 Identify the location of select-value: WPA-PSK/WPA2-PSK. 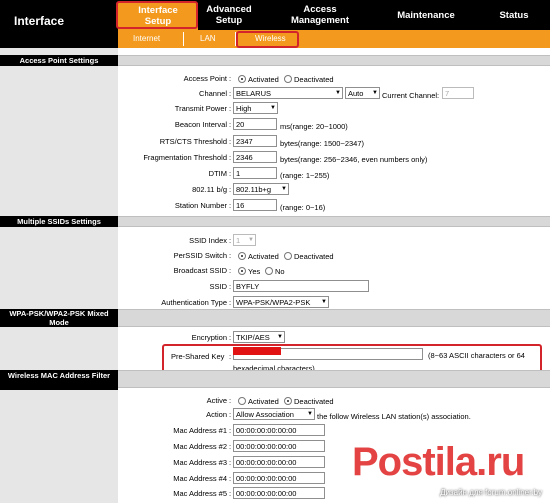
(273, 302).